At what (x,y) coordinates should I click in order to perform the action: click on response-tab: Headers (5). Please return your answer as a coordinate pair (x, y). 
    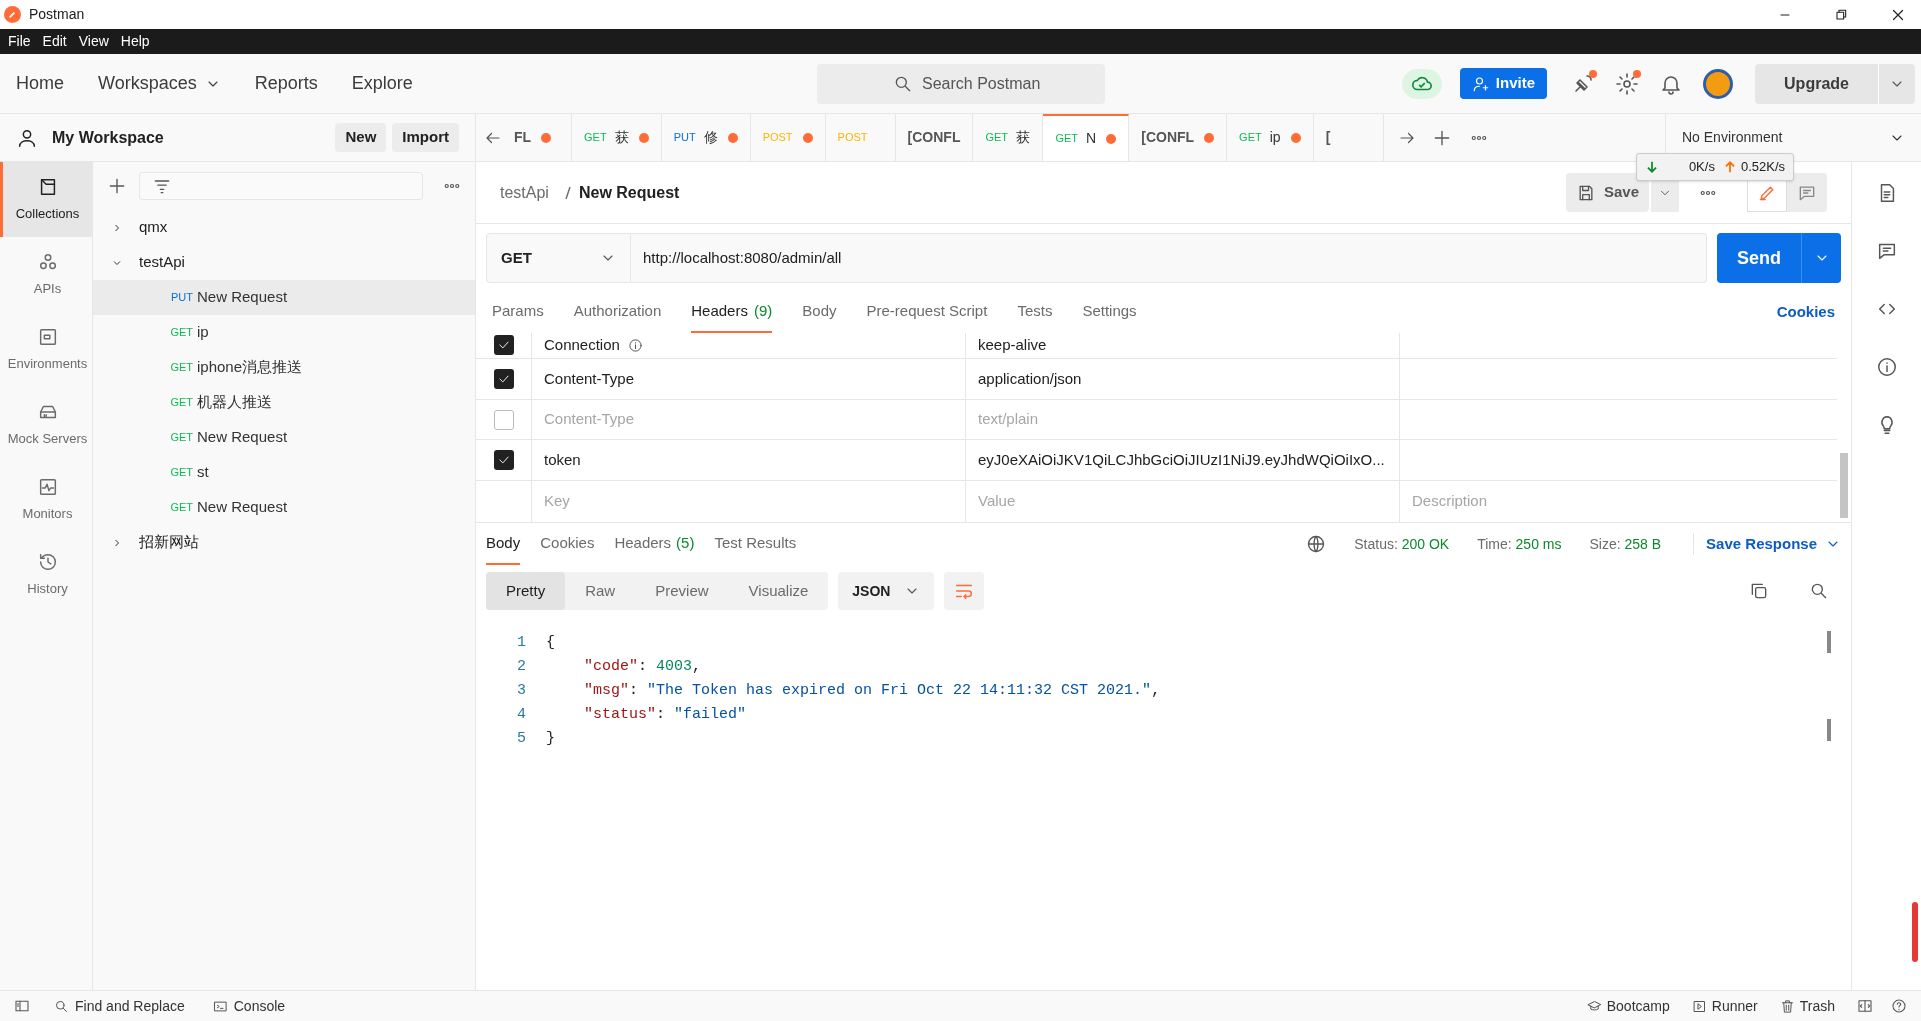
    Looking at the image, I should click on (654, 544).